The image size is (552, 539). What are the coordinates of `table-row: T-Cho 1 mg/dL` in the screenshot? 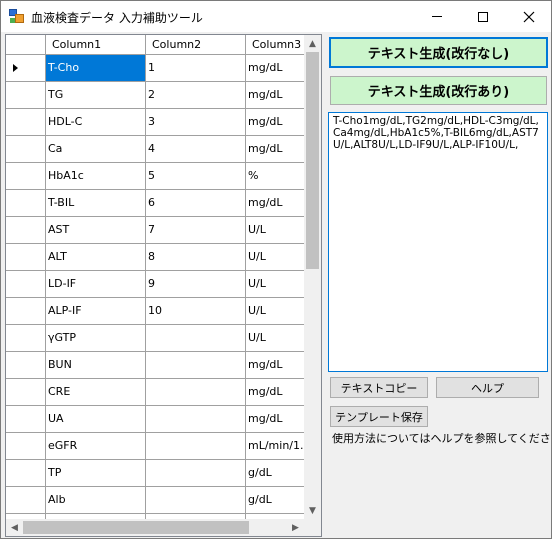 It's located at (155, 68).